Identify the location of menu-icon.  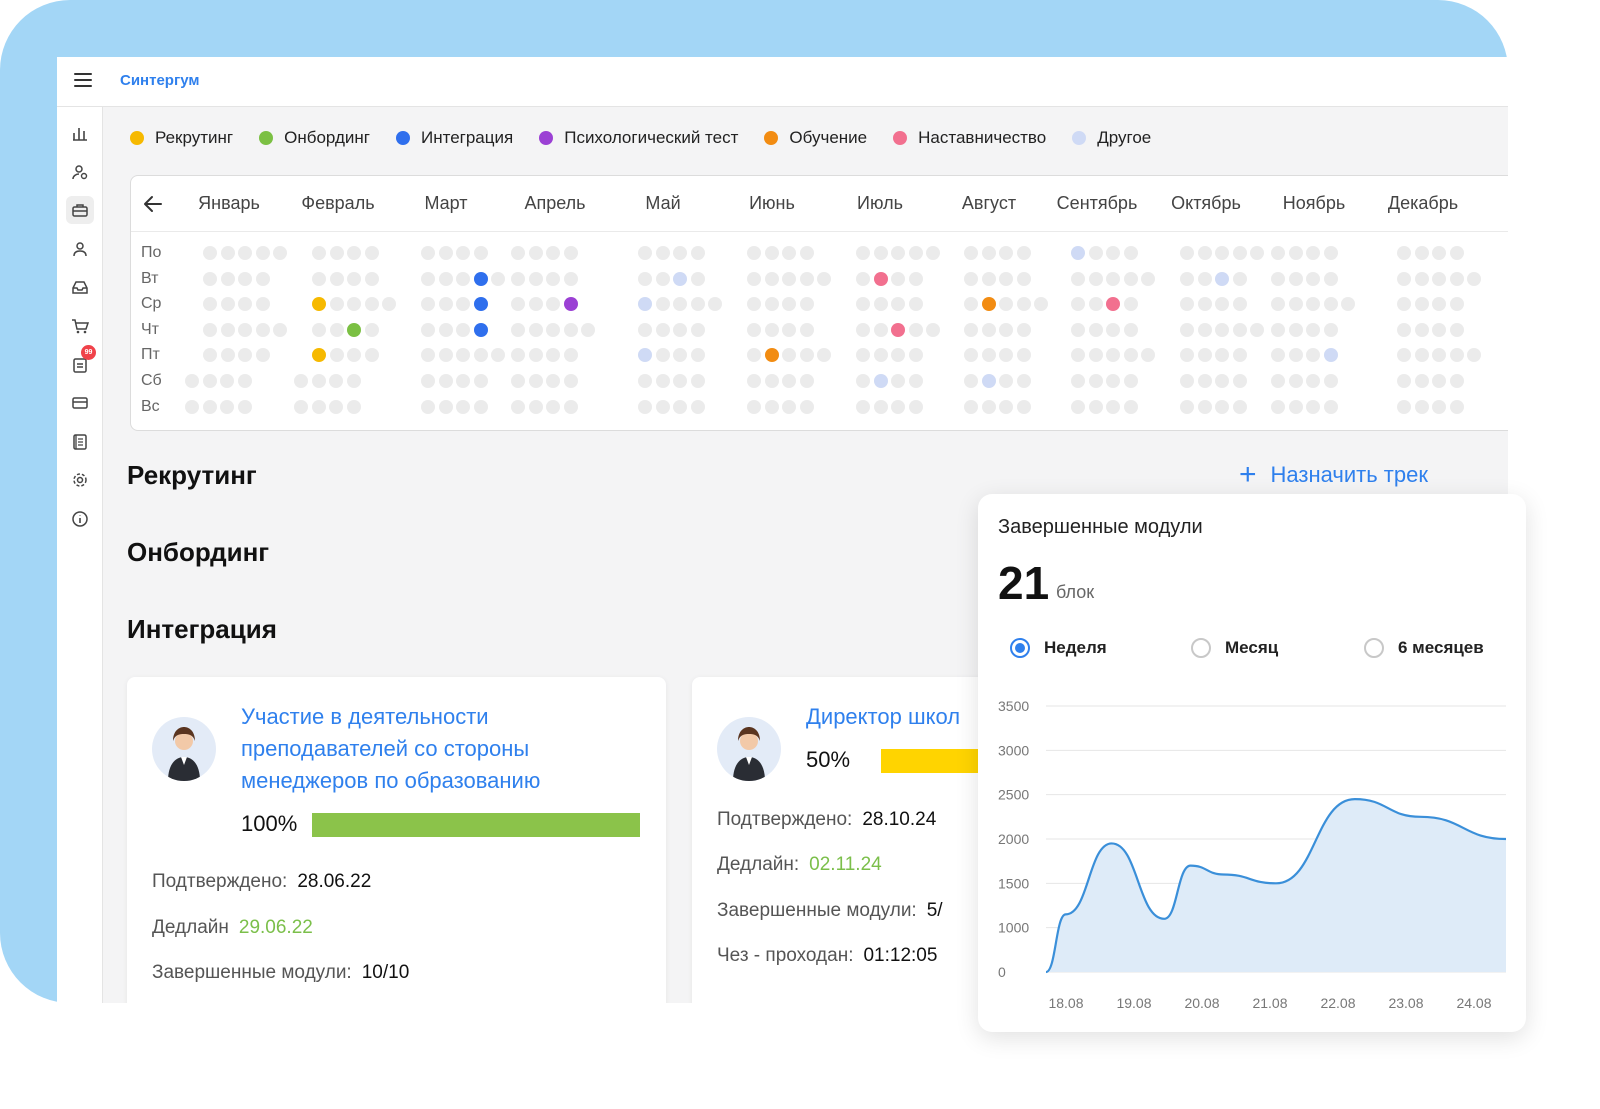
(83, 81).